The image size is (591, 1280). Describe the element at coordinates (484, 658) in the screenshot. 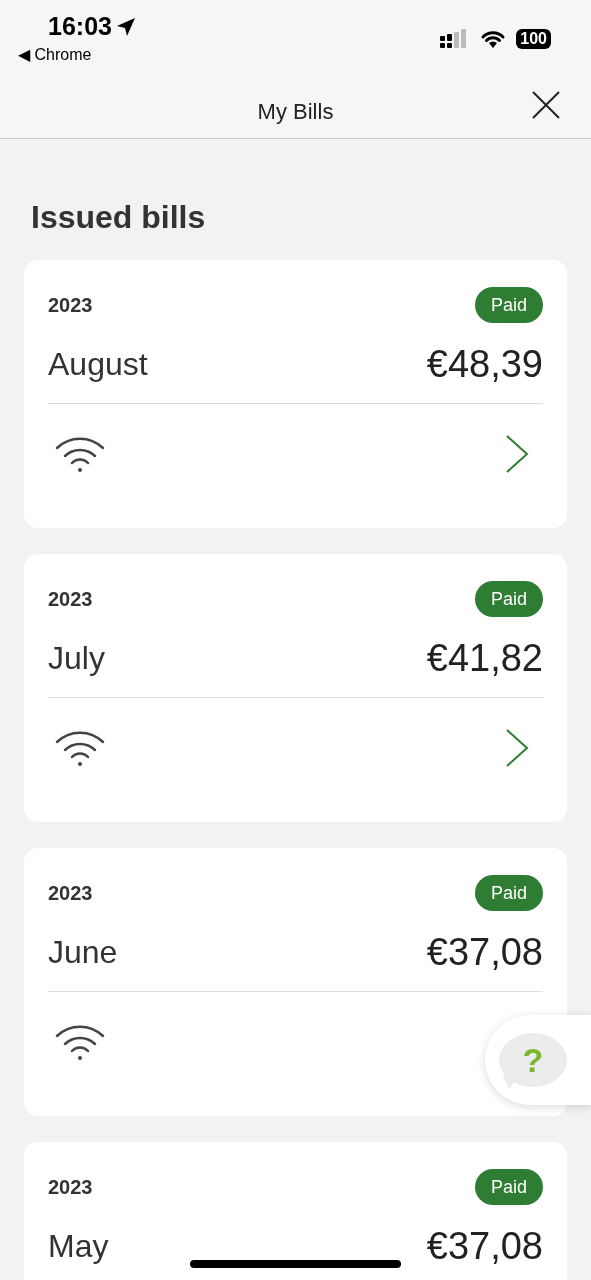

I see `bill-amount: €41,82` at that location.